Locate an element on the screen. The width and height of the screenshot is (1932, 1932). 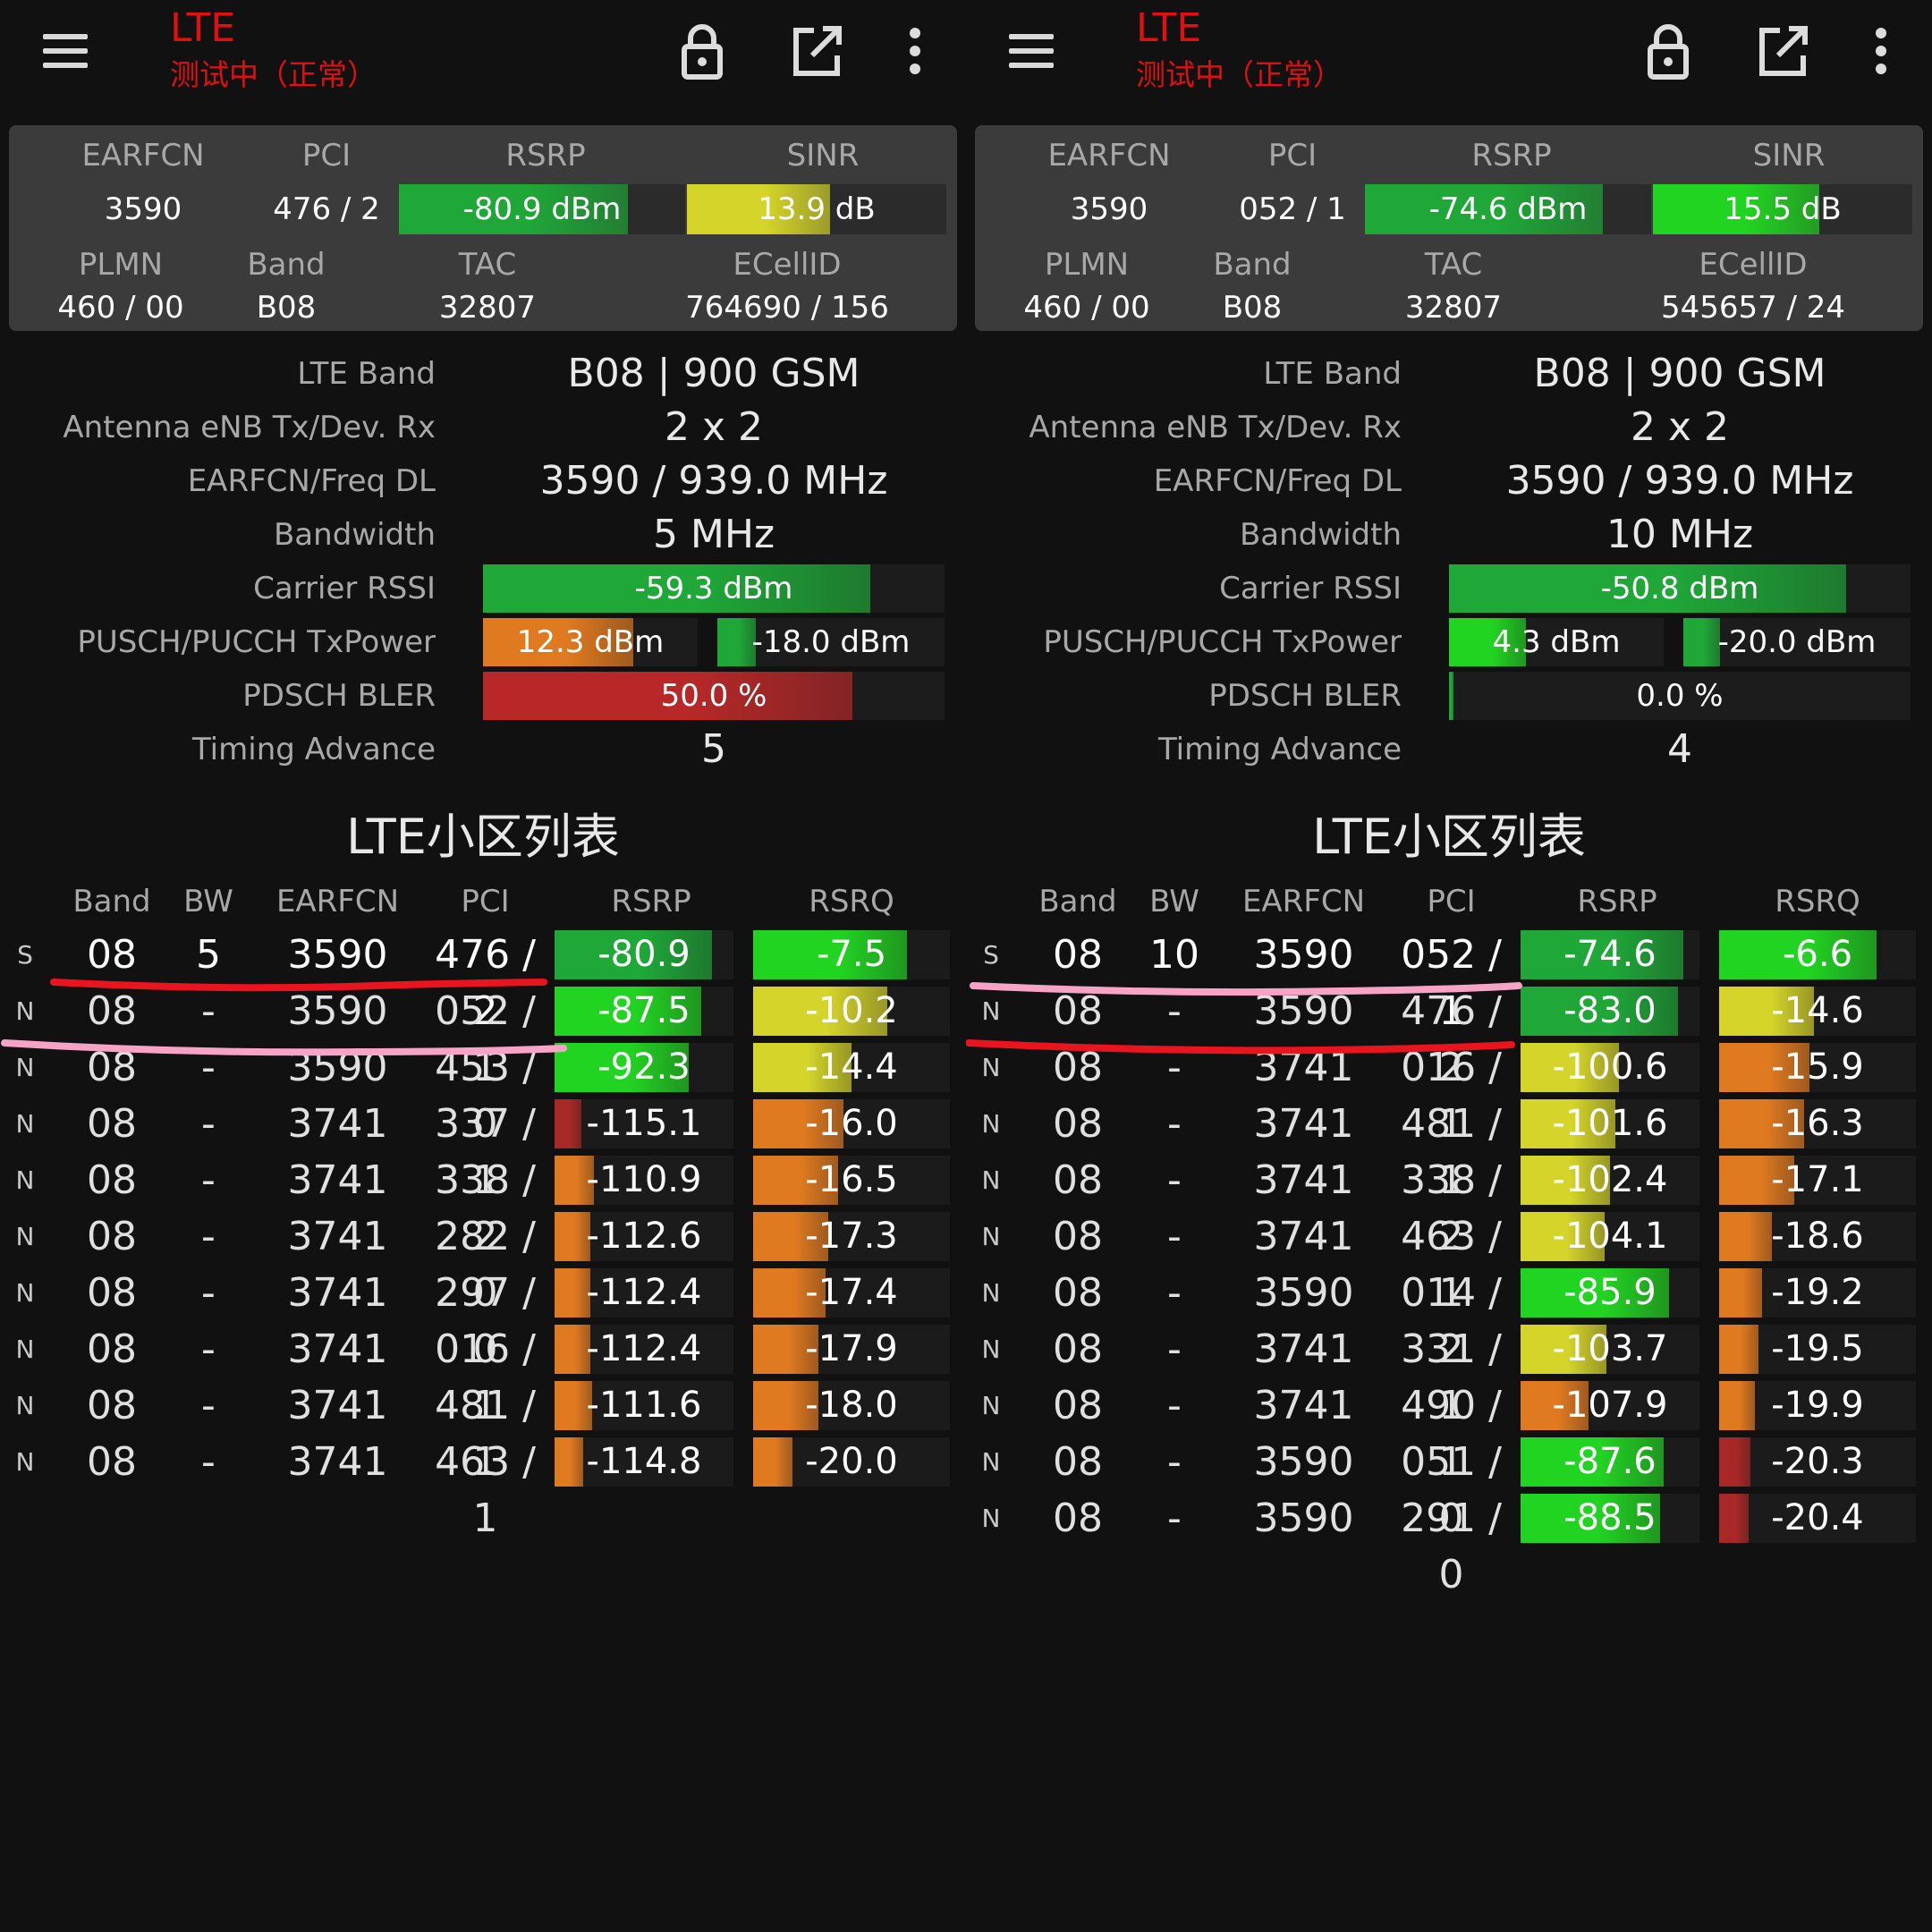
cell-rsrp-bar: -112.4 is located at coordinates (644, 1293).